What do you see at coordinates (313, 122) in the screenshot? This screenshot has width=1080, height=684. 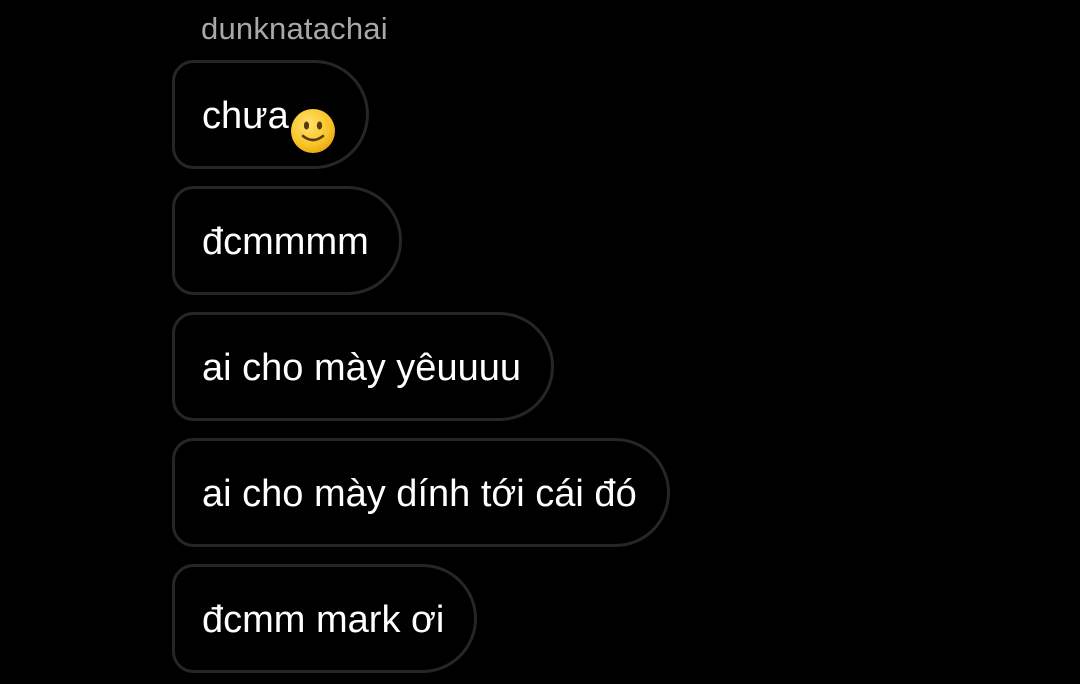 I see `slightly-smiling-face-icon` at bounding box center [313, 122].